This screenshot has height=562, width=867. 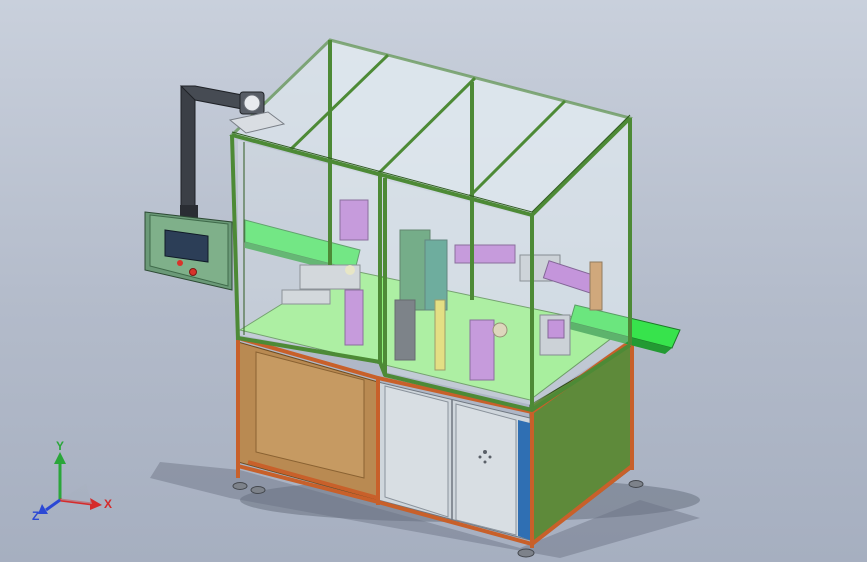 I want to click on front-glass-left, so click(x=309, y=250).